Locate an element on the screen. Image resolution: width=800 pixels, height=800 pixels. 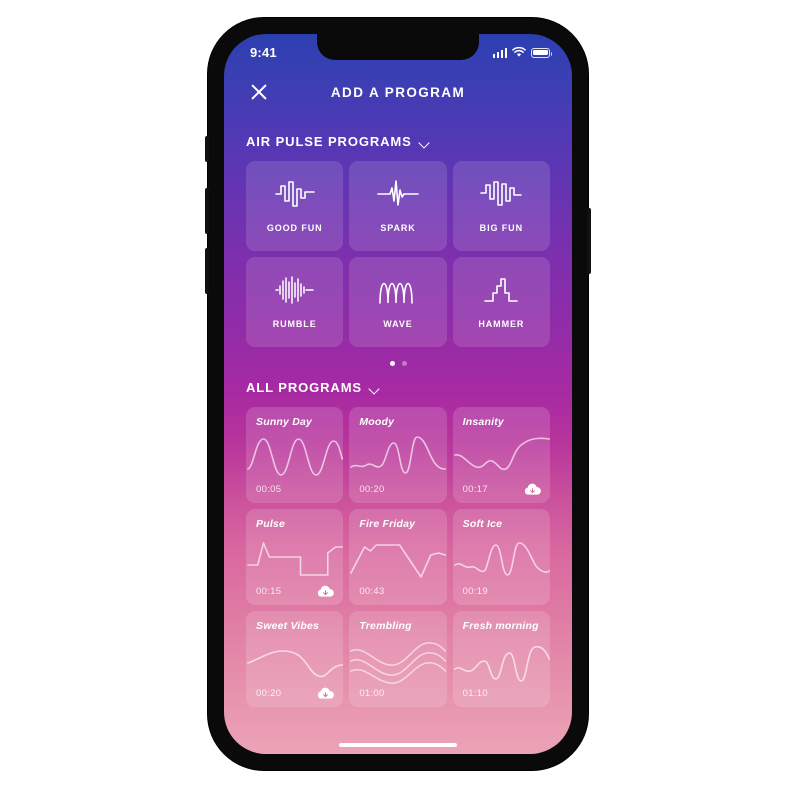
air-pulse-section-header: AIR PULSE PROGRAMS is located at coordinates (398, 141).